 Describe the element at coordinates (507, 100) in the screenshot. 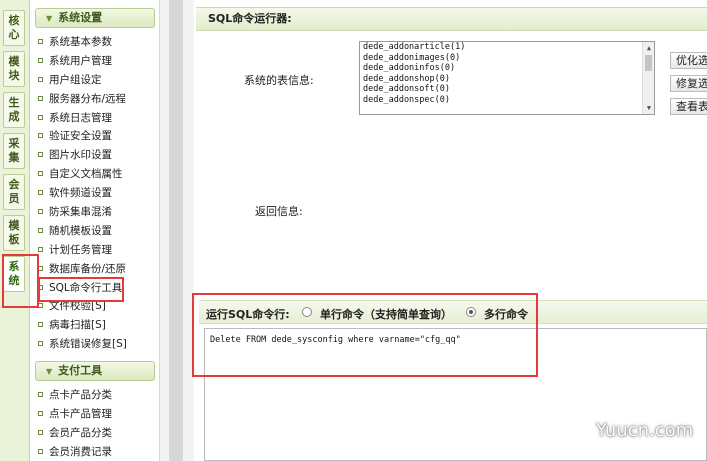

I see `table-option: dede_addonspec(0)` at that location.